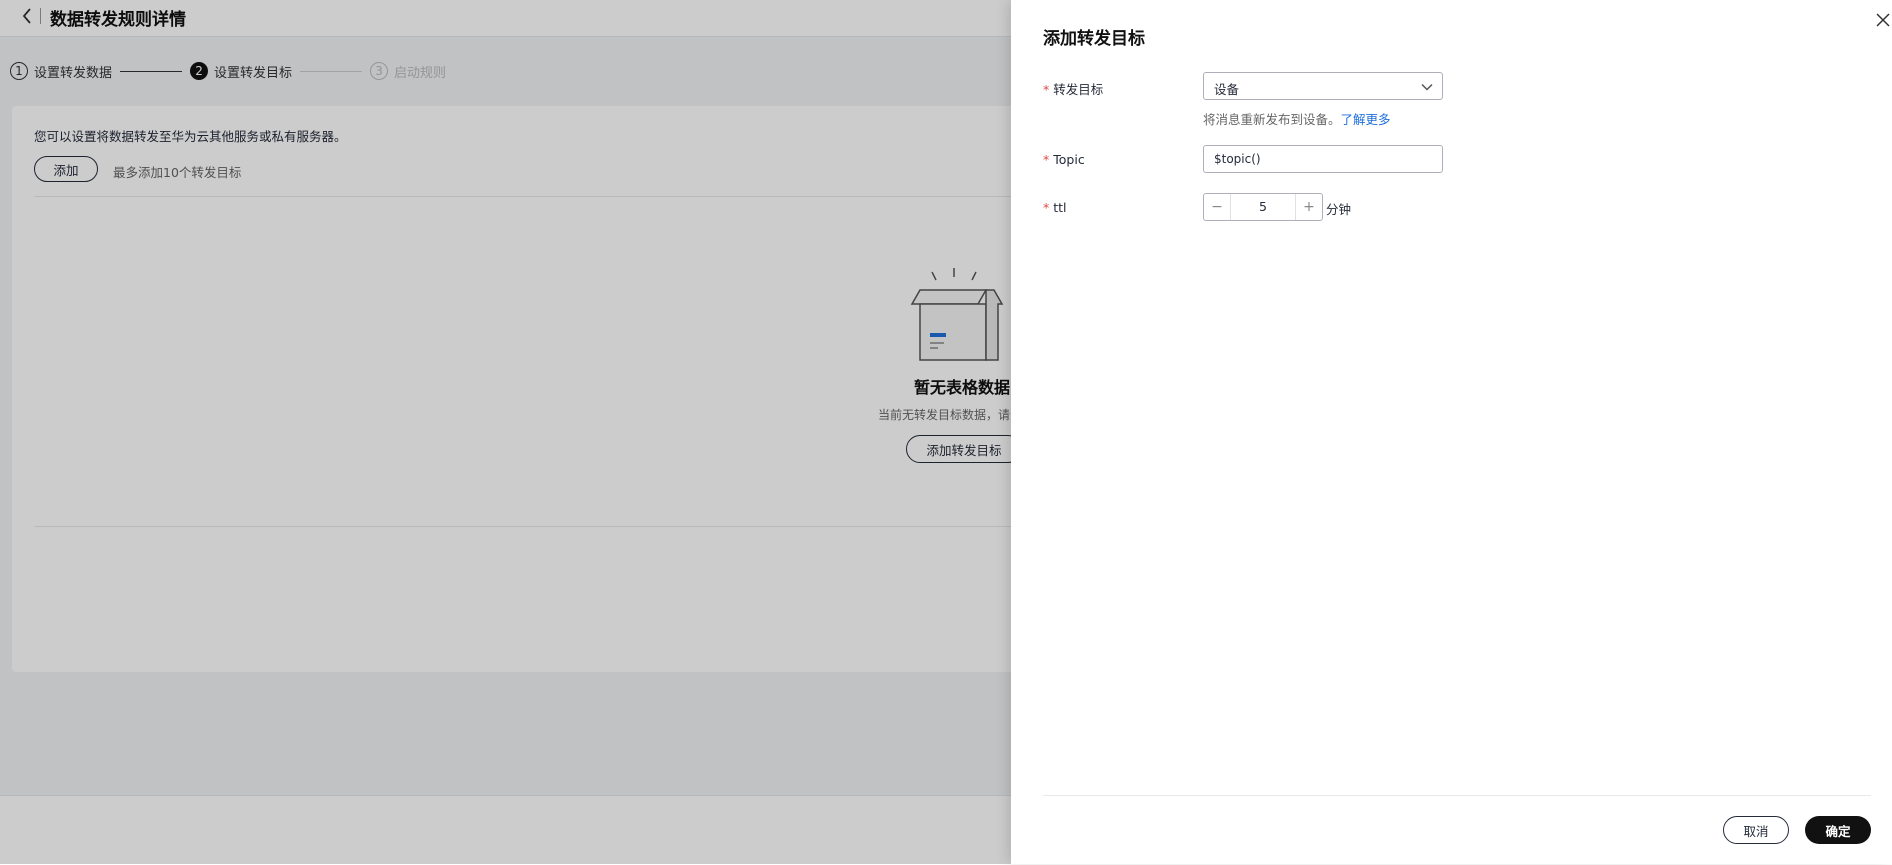  What do you see at coordinates (1838, 830) in the screenshot?
I see `confirm-button: 确定` at bounding box center [1838, 830].